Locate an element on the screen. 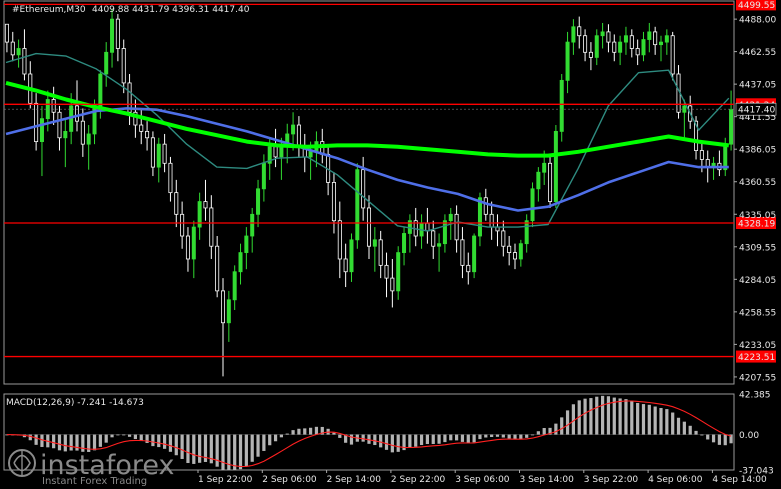  time-tick-label: 2 Sep 22:00 is located at coordinates (418, 480).